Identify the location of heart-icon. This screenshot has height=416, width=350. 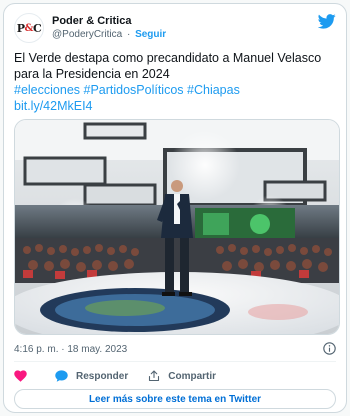
(20, 376).